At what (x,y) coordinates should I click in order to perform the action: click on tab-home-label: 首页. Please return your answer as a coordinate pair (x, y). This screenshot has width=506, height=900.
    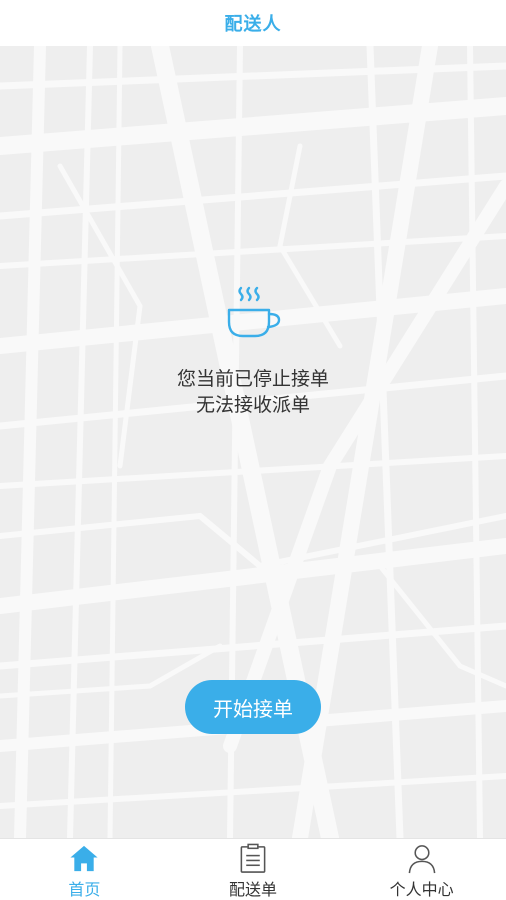
    Looking at the image, I should click on (84, 889).